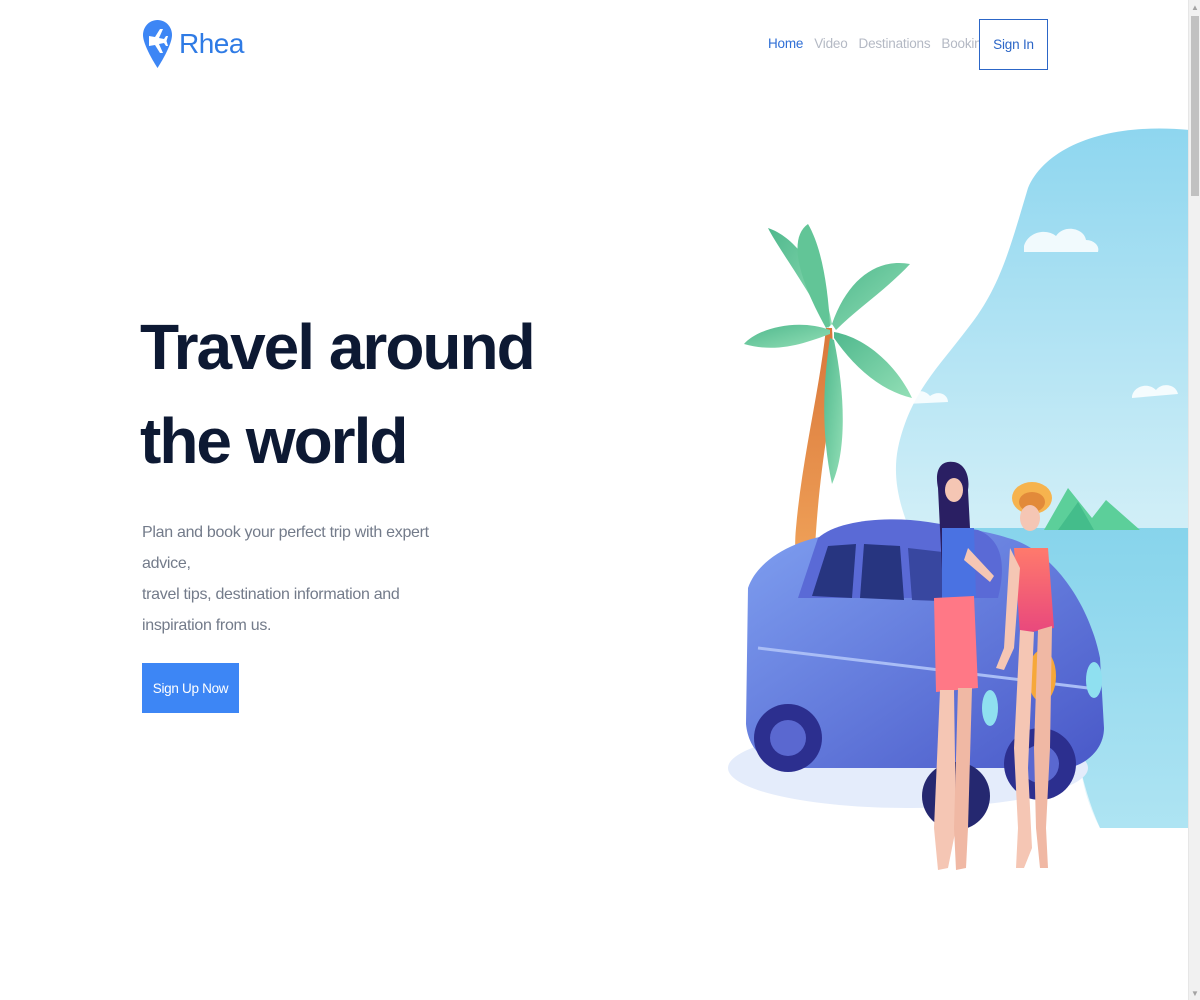 Image resolution: width=1200 pixels, height=1000 pixels. I want to click on nav-link-destinations: Destinations, so click(895, 43).